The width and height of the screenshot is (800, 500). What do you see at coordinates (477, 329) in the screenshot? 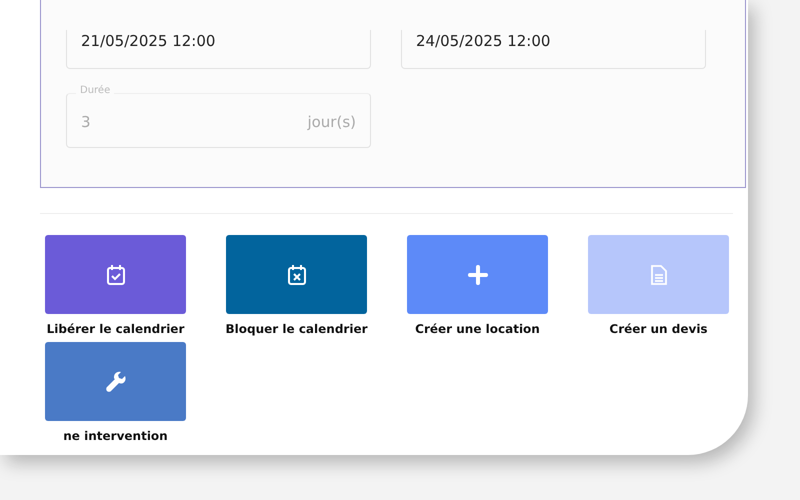
I see `action-label: Créer une location` at bounding box center [477, 329].